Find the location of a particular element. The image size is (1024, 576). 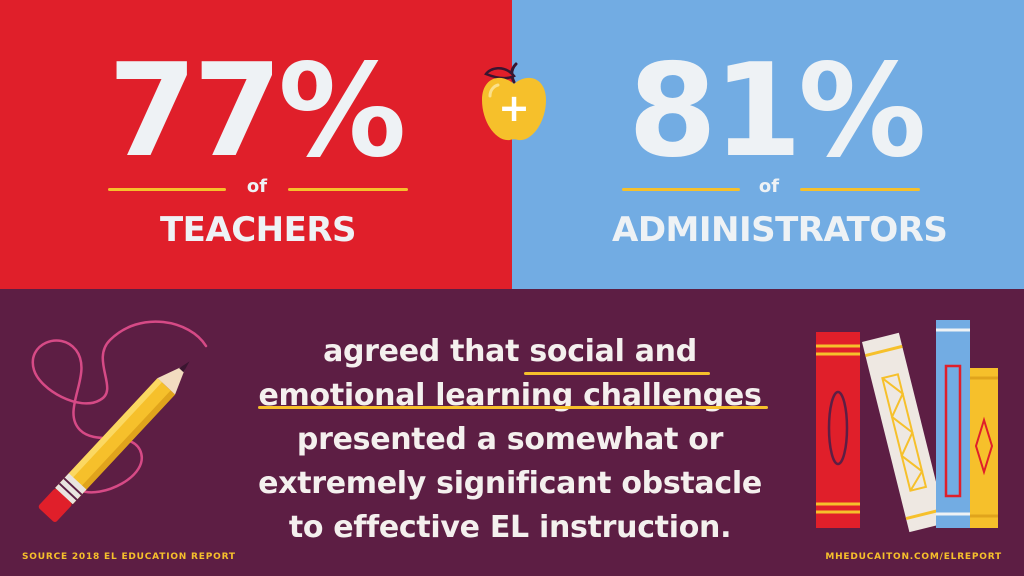

website-link: MHEDUCAITON.COM/ELREPORT is located at coordinates (913, 557).